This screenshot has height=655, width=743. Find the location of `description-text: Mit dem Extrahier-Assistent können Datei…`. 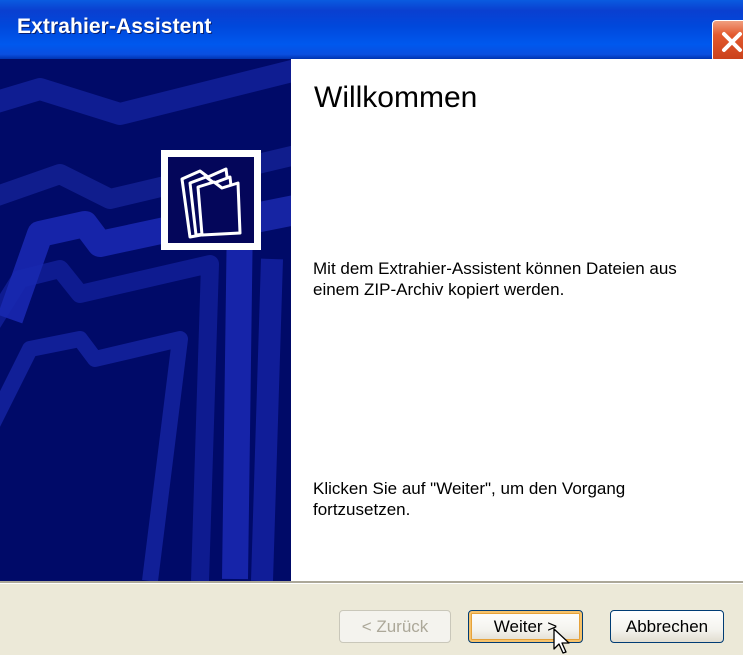

description-text: Mit dem Extrahier-Assistent können Datei… is located at coordinates (495, 279).